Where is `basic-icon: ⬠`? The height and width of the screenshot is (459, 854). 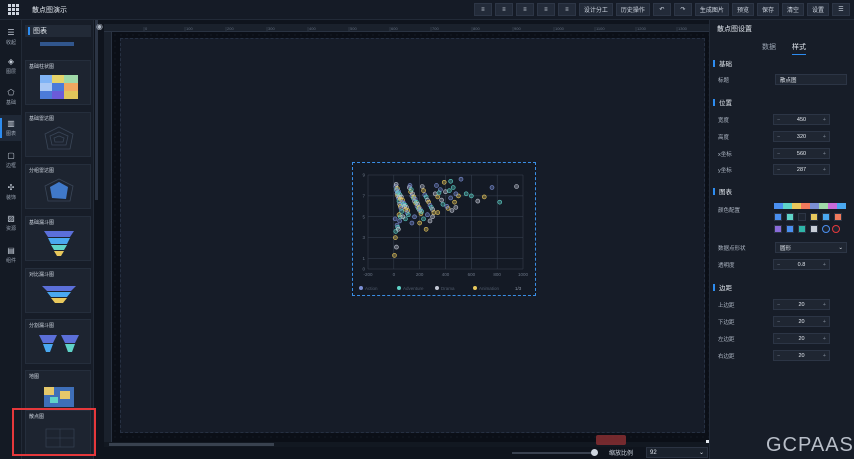
basic-icon: ⬠ is located at coordinates (11, 92).